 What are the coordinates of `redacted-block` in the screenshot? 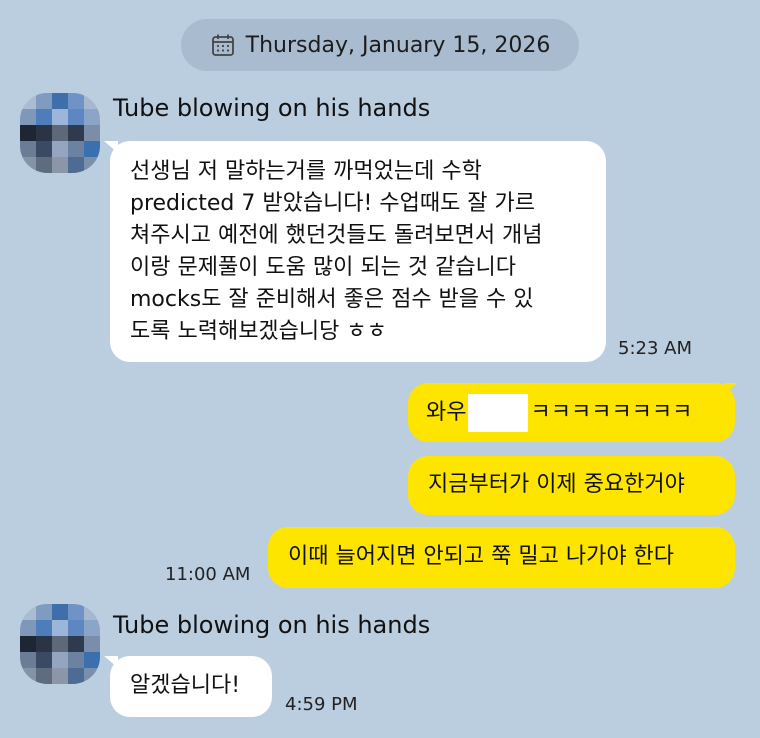 It's located at (498, 412).